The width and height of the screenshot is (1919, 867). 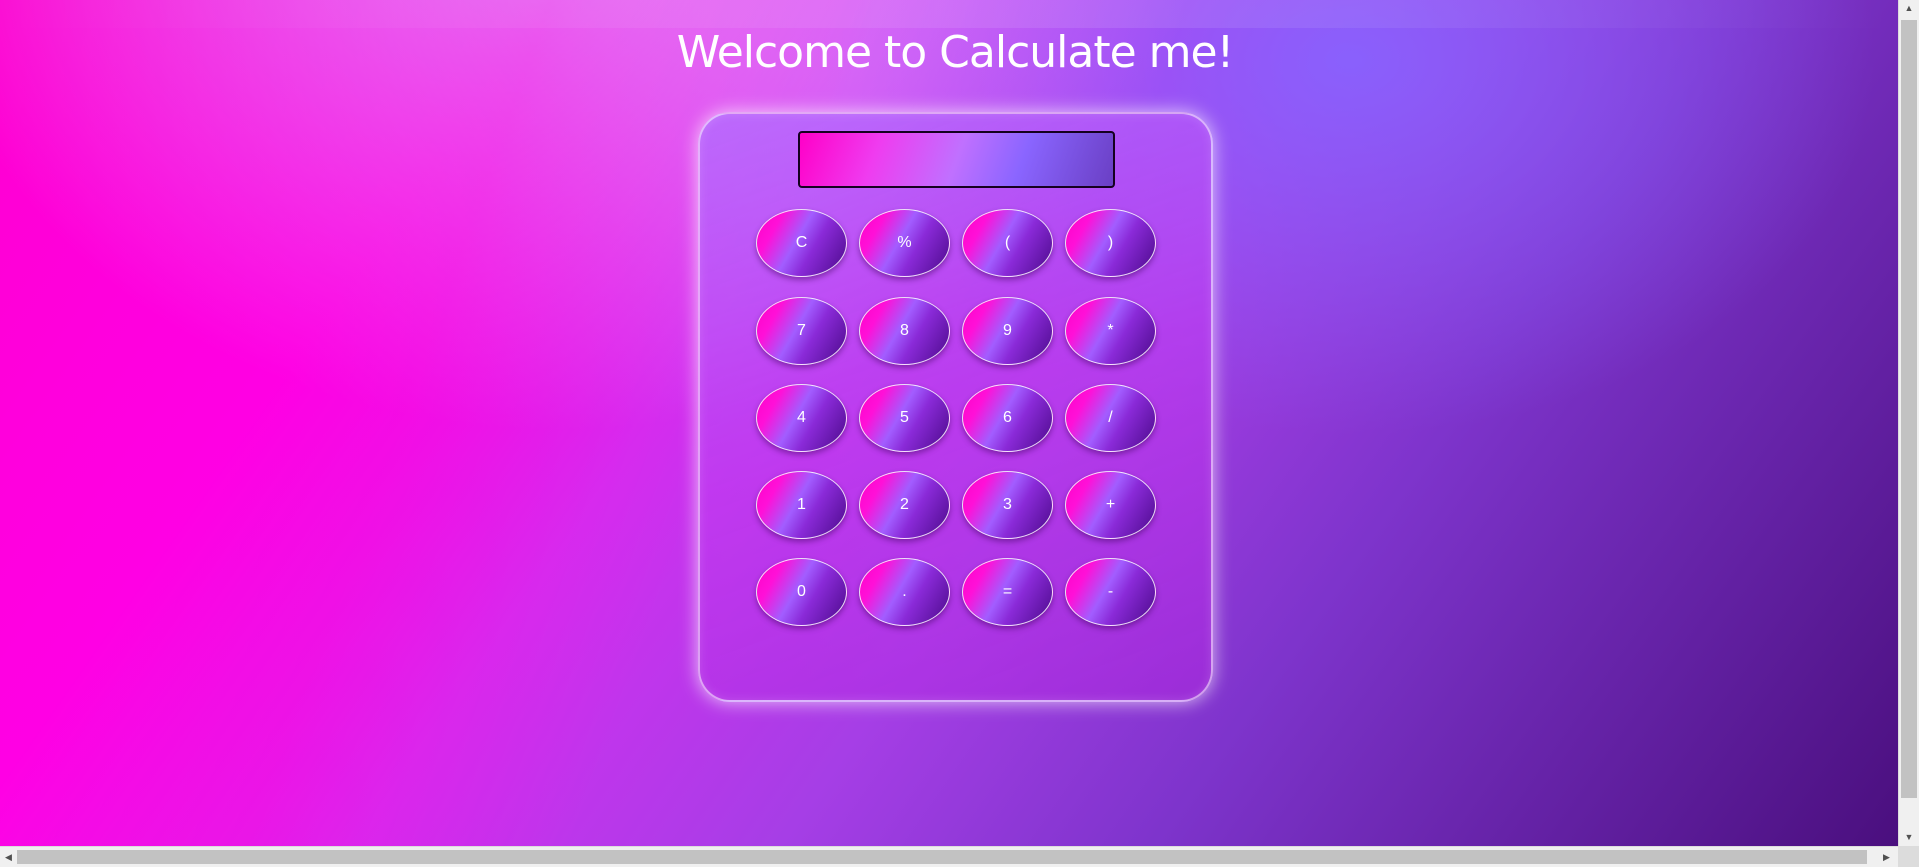 I want to click on digit-5-button: 5, so click(x=904, y=418).